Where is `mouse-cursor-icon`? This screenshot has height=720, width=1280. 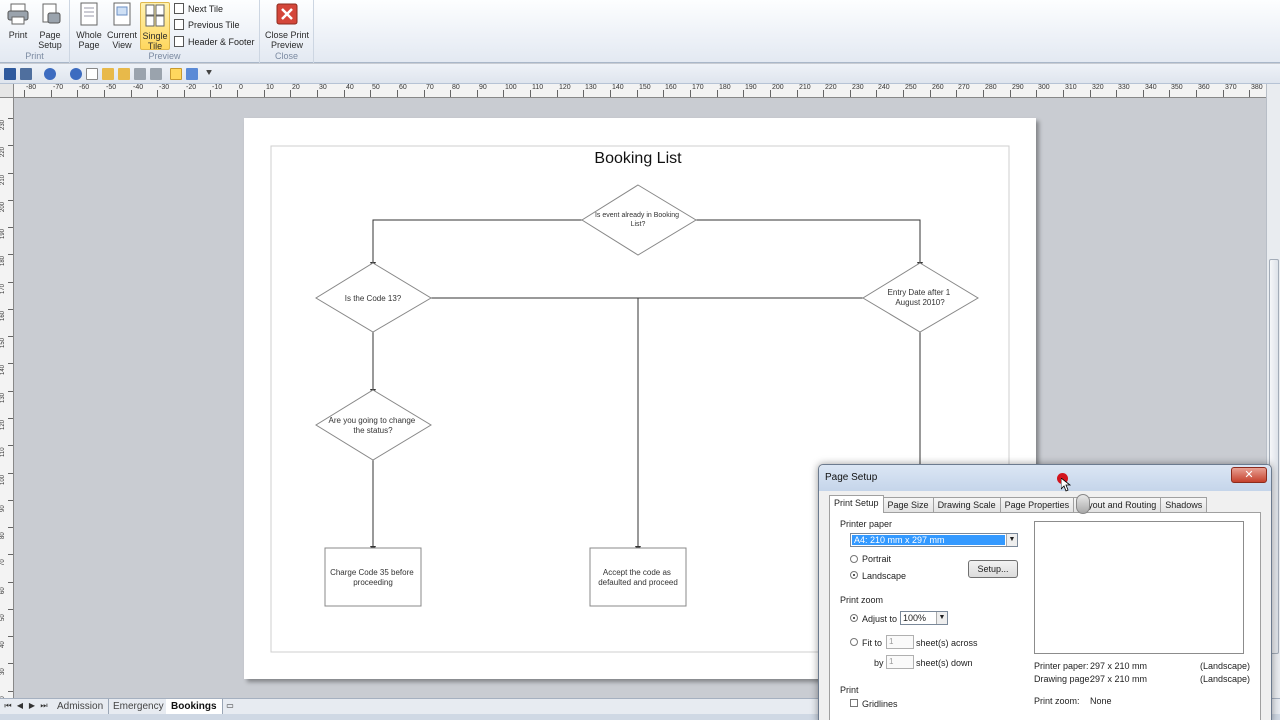
mouse-cursor-icon is located at coordinates (1066, 485).